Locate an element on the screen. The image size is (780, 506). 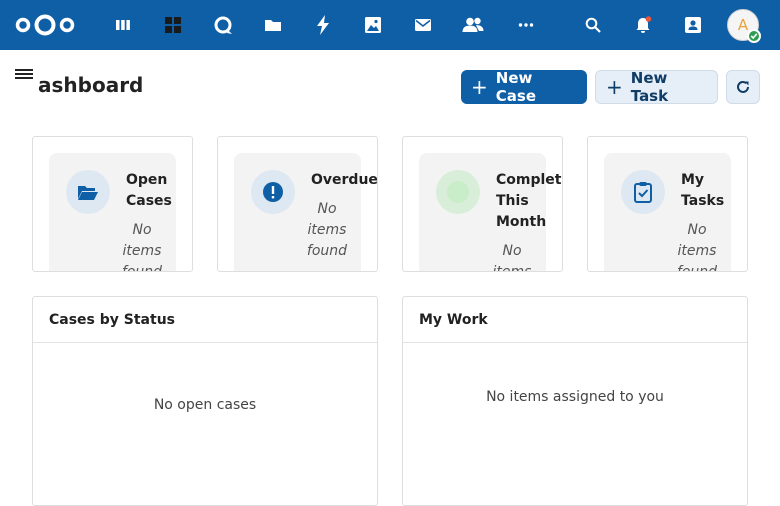
new-case-button: + New Case is located at coordinates (524, 87).